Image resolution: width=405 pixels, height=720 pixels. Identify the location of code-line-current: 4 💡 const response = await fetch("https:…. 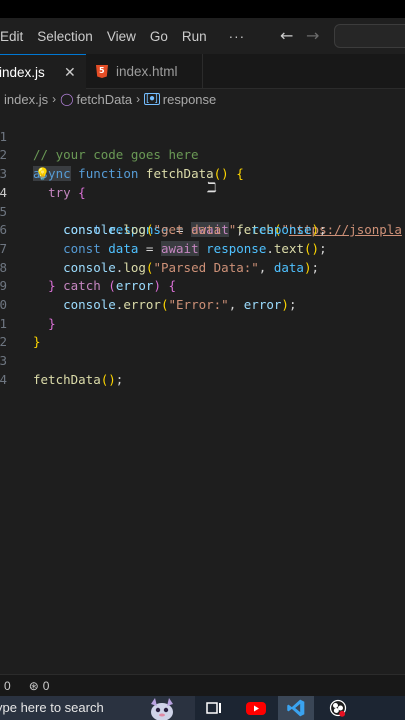
(202, 201).